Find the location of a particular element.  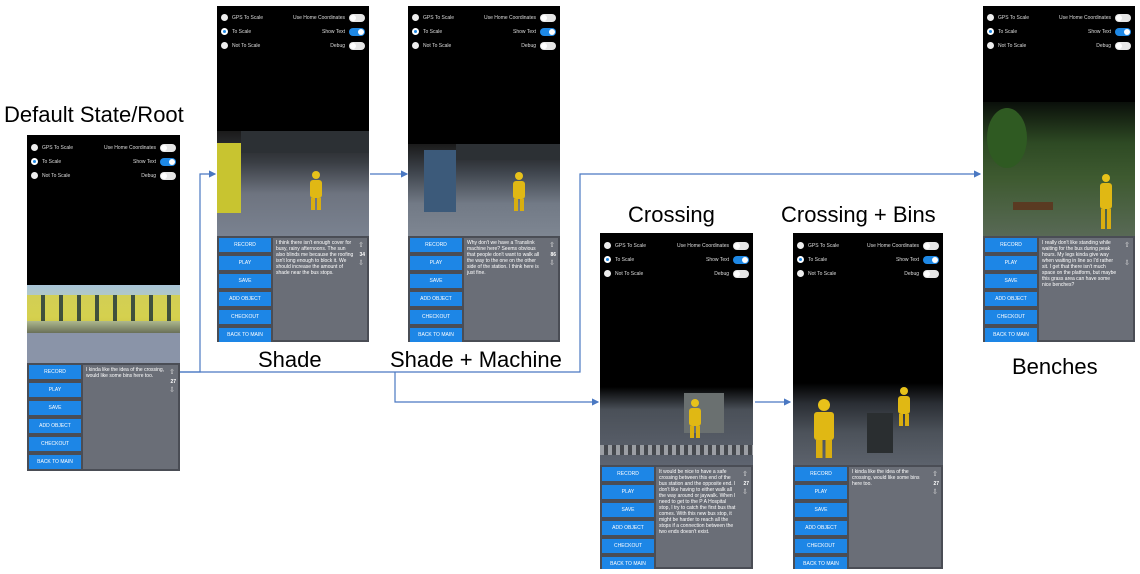

toggle-label: Debug is located at coordinates (337, 46).